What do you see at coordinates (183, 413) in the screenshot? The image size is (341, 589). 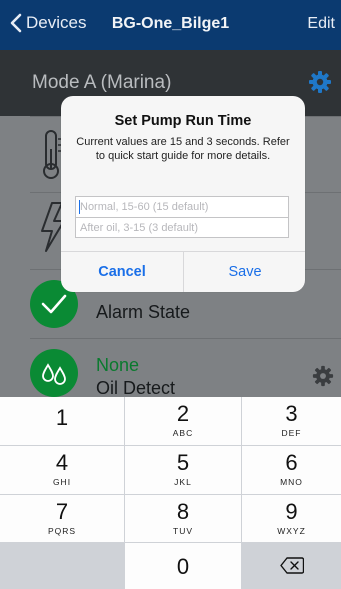 I see `key-digit: 2` at bounding box center [183, 413].